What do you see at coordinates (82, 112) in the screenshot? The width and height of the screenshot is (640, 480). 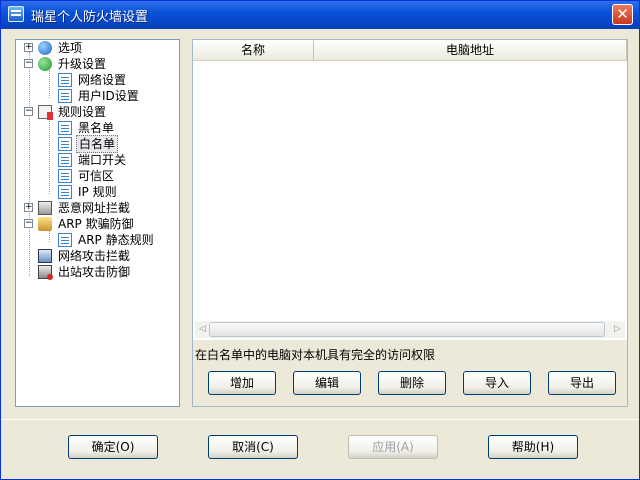 I see `tree-item-label: 规则设置` at bounding box center [82, 112].